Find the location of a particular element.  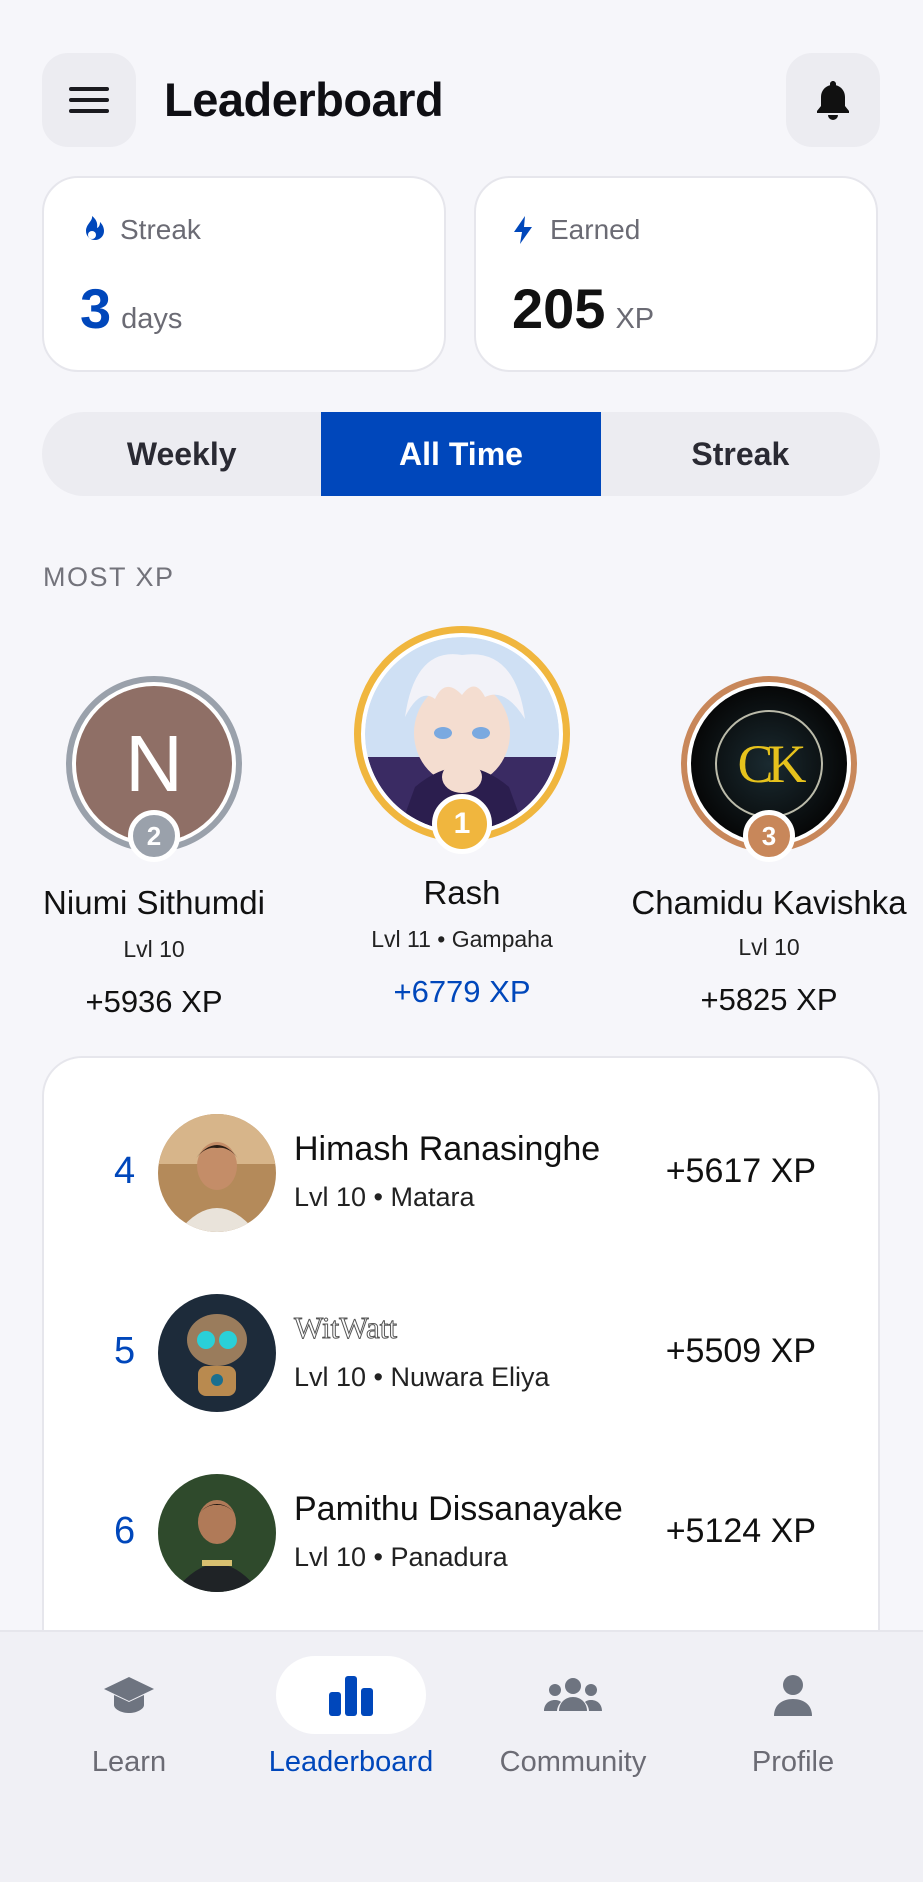

rank-number: 5 is located at coordinates (125, 1351).